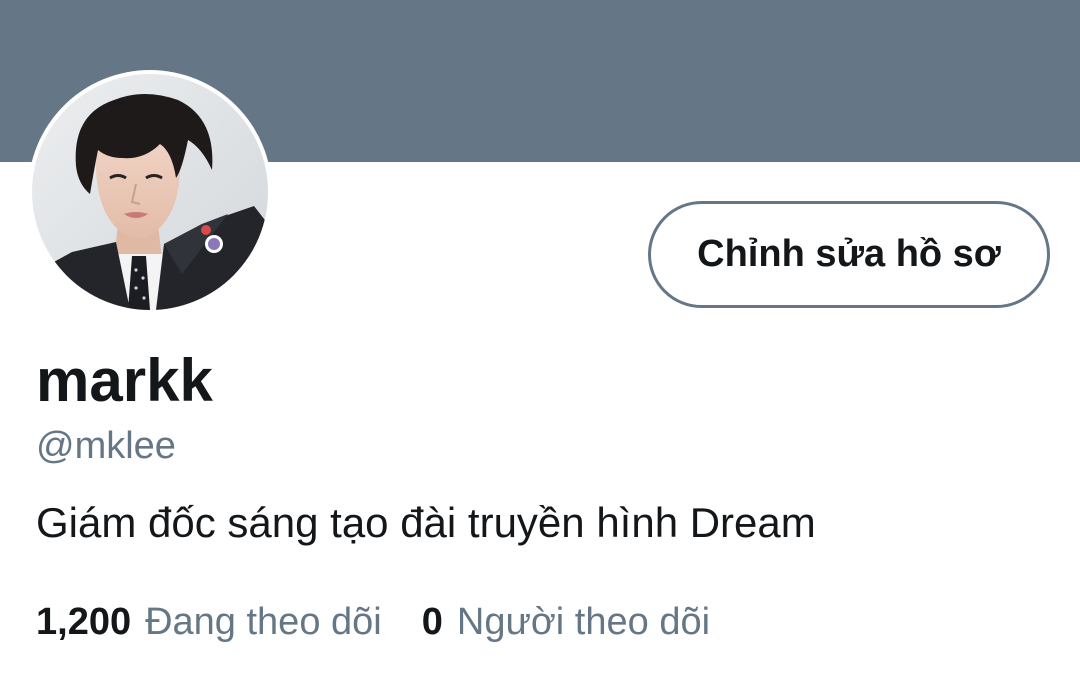 The height and width of the screenshot is (688, 1080). I want to click on user-handle: @mklee, so click(106, 446).